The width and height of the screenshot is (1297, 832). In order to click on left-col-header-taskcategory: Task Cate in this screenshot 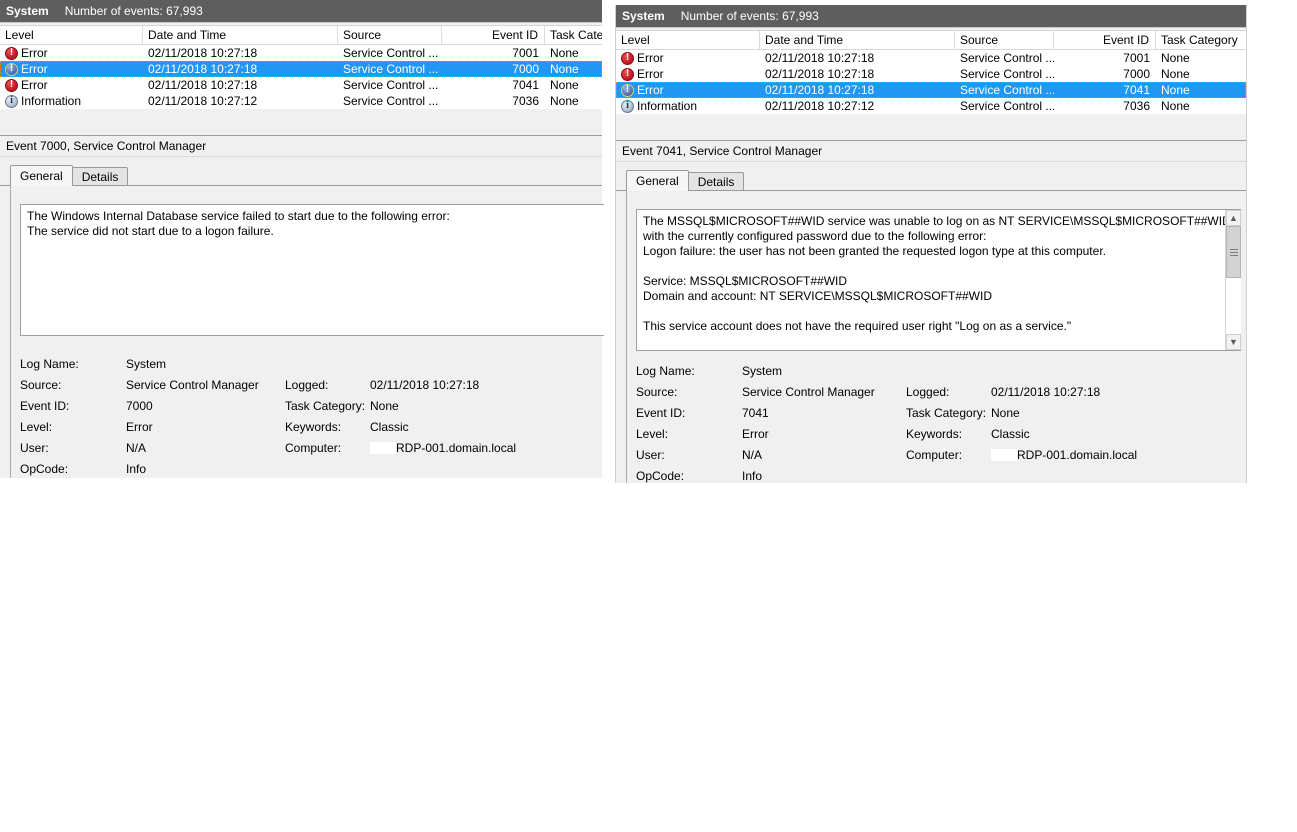, I will do `click(573, 35)`.